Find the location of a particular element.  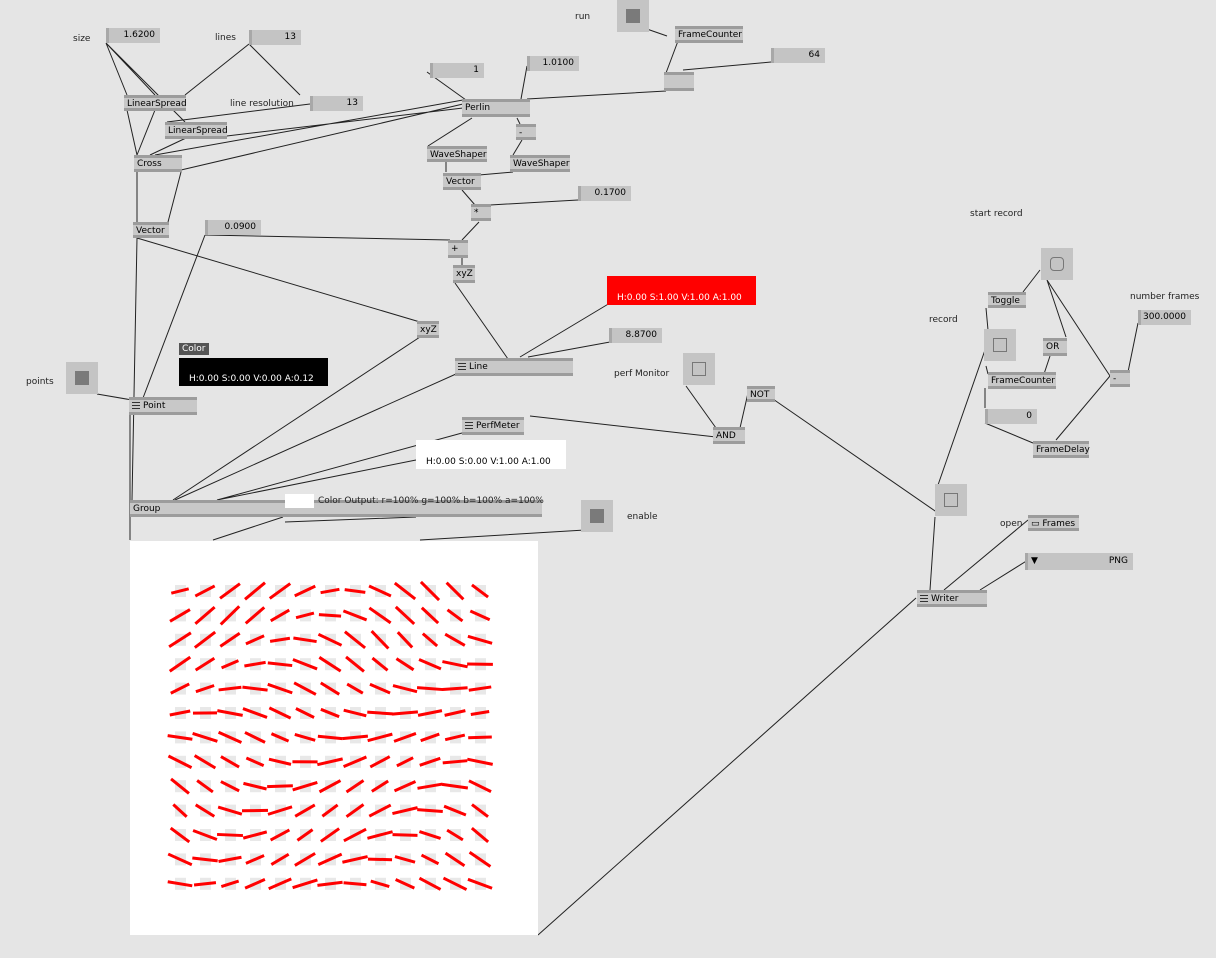

vector-2-node: Vector is located at coordinates (151, 230).